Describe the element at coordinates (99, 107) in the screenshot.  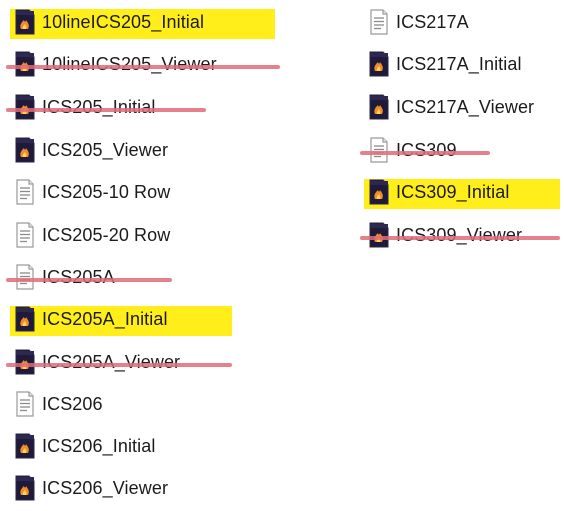
I see `file-name-label: ICS205_Initial` at that location.